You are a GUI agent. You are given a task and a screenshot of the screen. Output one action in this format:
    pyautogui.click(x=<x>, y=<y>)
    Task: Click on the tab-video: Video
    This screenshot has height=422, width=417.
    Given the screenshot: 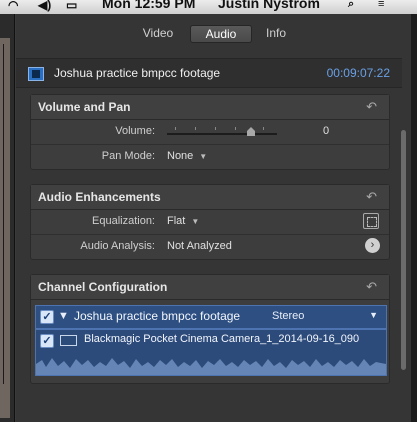 What is the action you would take?
    pyautogui.click(x=158, y=33)
    